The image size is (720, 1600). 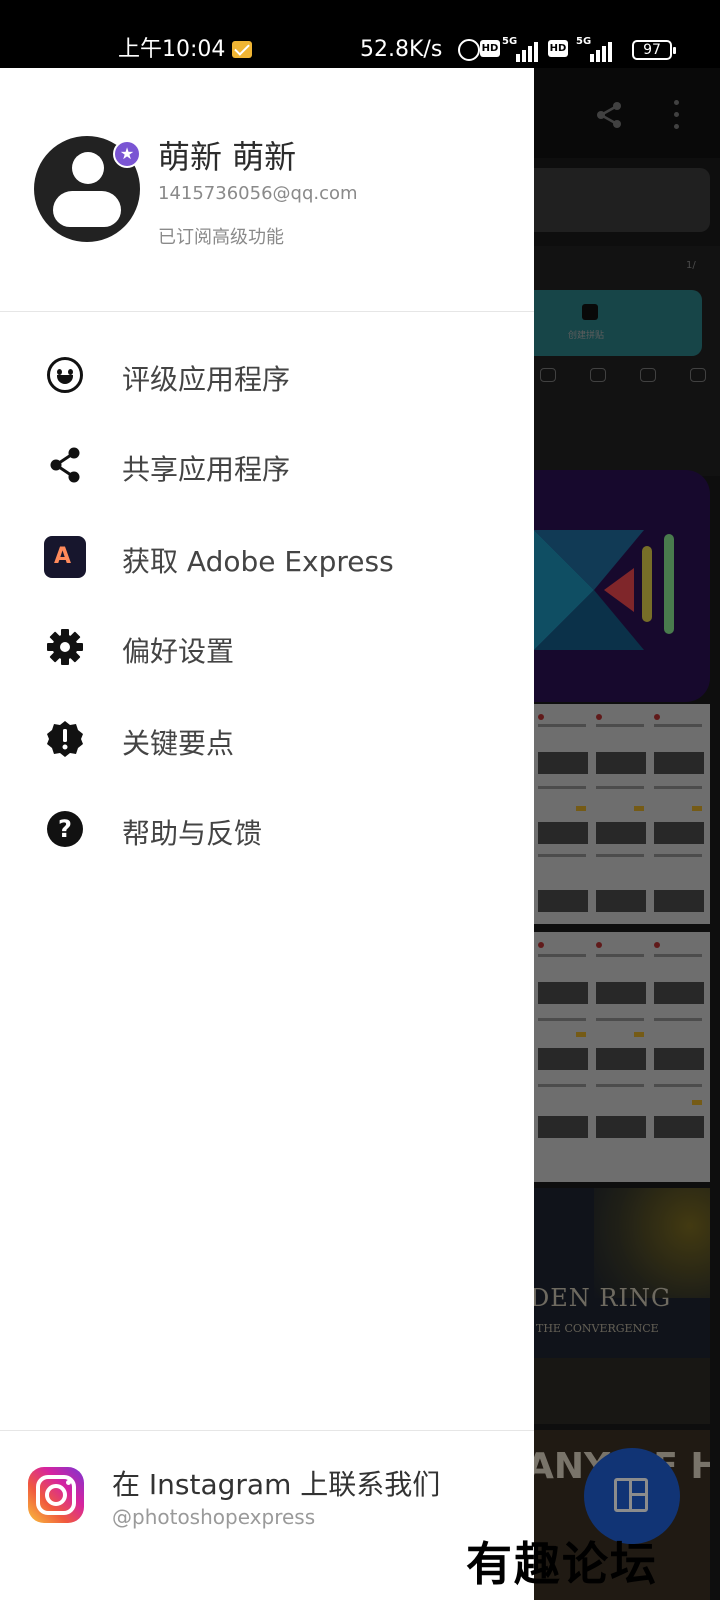 I want to click on menu-label: 评级应用程序, so click(x=206, y=379).